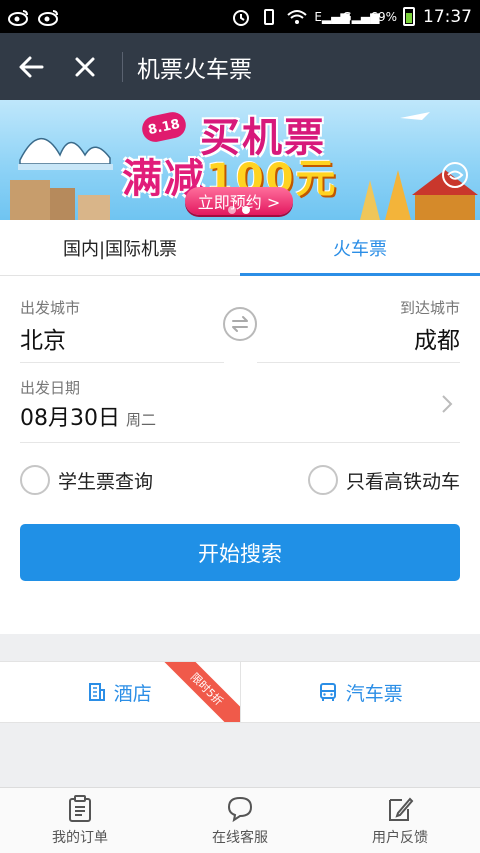 The height and width of the screenshot is (853, 480). Describe the element at coordinates (409, 16) in the screenshot. I see `battery-icon` at that location.